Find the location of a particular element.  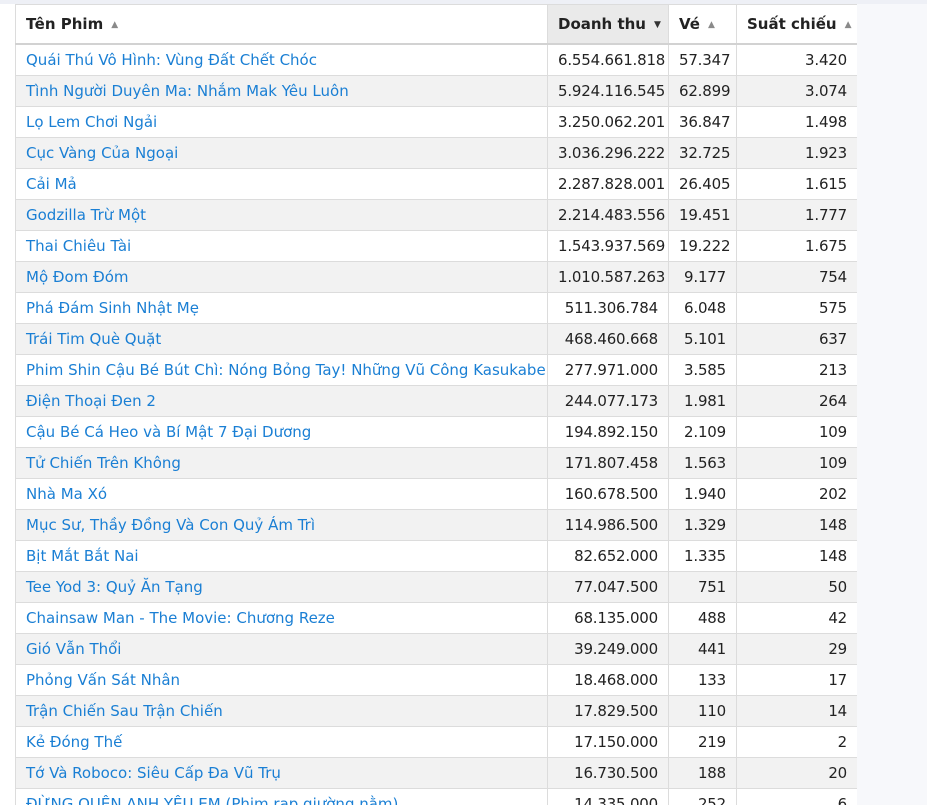

table-row: Nhà Ma Xó 160.678.500 1.940 202 is located at coordinates (436, 494).